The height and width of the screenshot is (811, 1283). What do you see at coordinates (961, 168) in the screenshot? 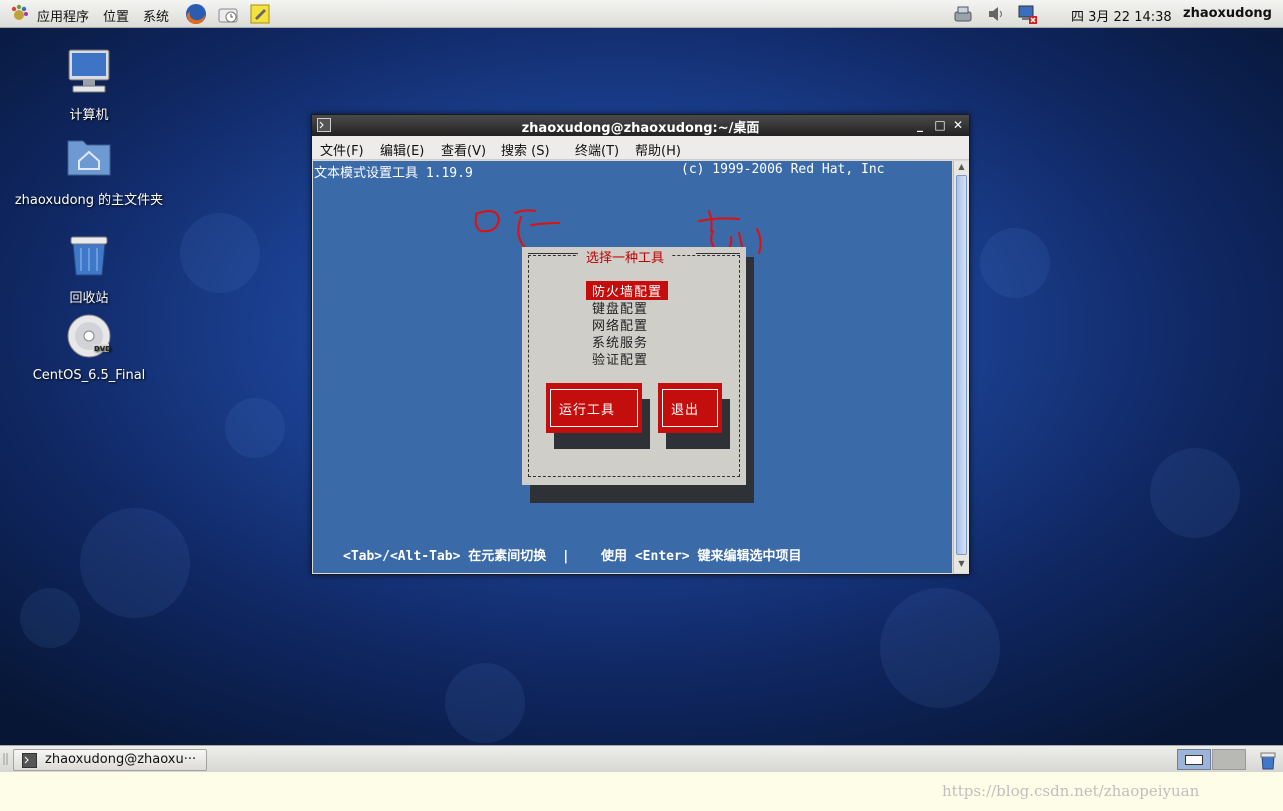
I see `scroll-up-icon: ▲` at bounding box center [961, 168].